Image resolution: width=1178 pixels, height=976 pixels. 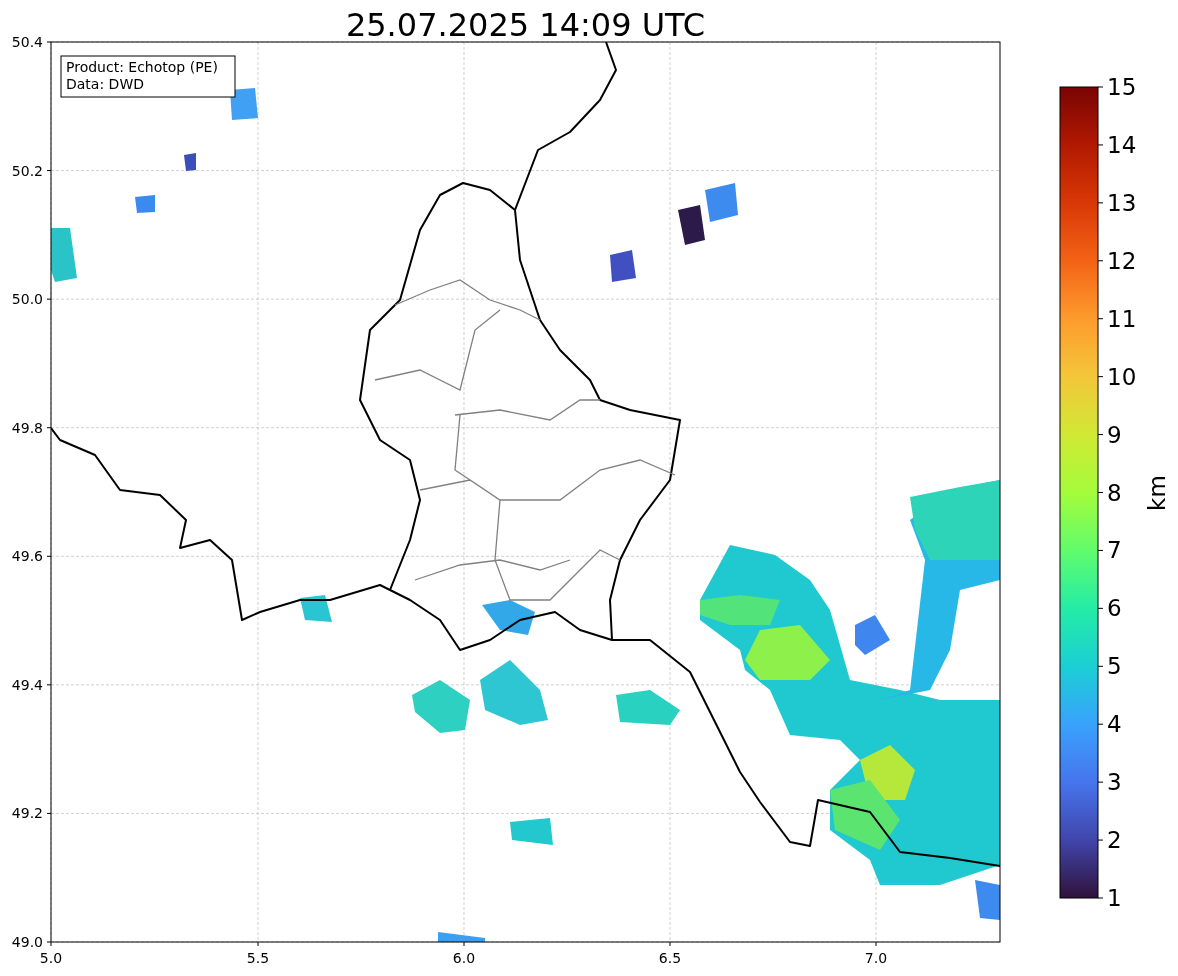 What do you see at coordinates (27, 427) in the screenshot?
I see `y-axis-tick-label: 49.8` at bounding box center [27, 427].